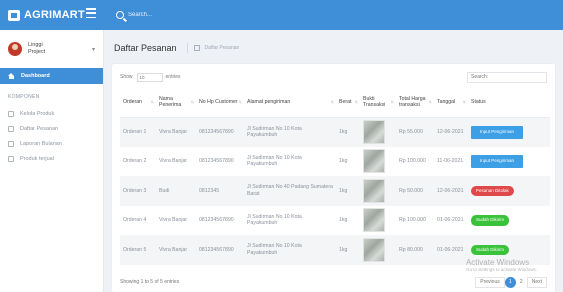  Describe the element at coordinates (41, 143) in the screenshot. I see `sidebar-item-label: Laporan Bulanan` at that location.